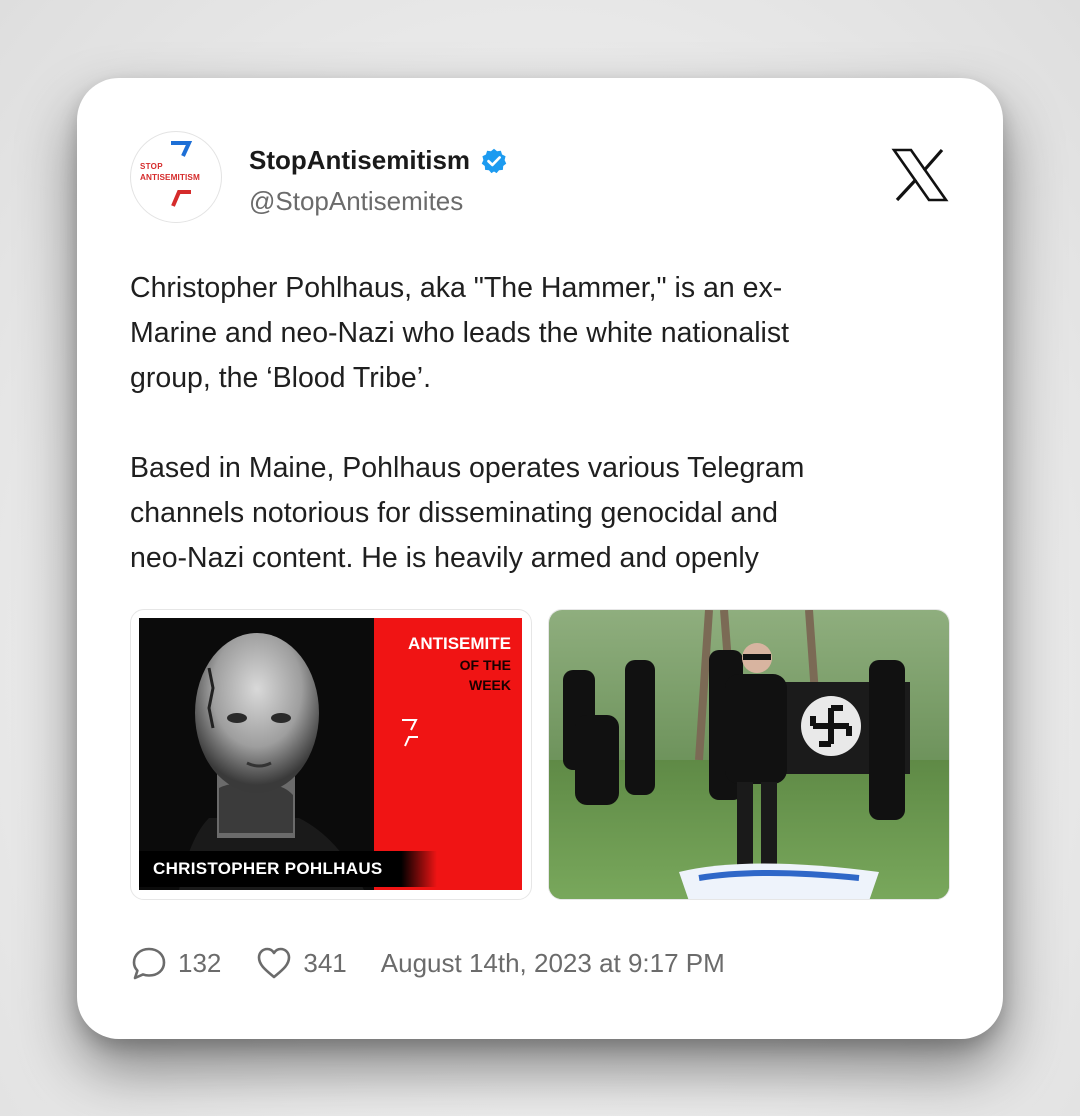 This screenshot has height=1116, width=1080. I want to click on verified-badge-icon, so click(494, 160).